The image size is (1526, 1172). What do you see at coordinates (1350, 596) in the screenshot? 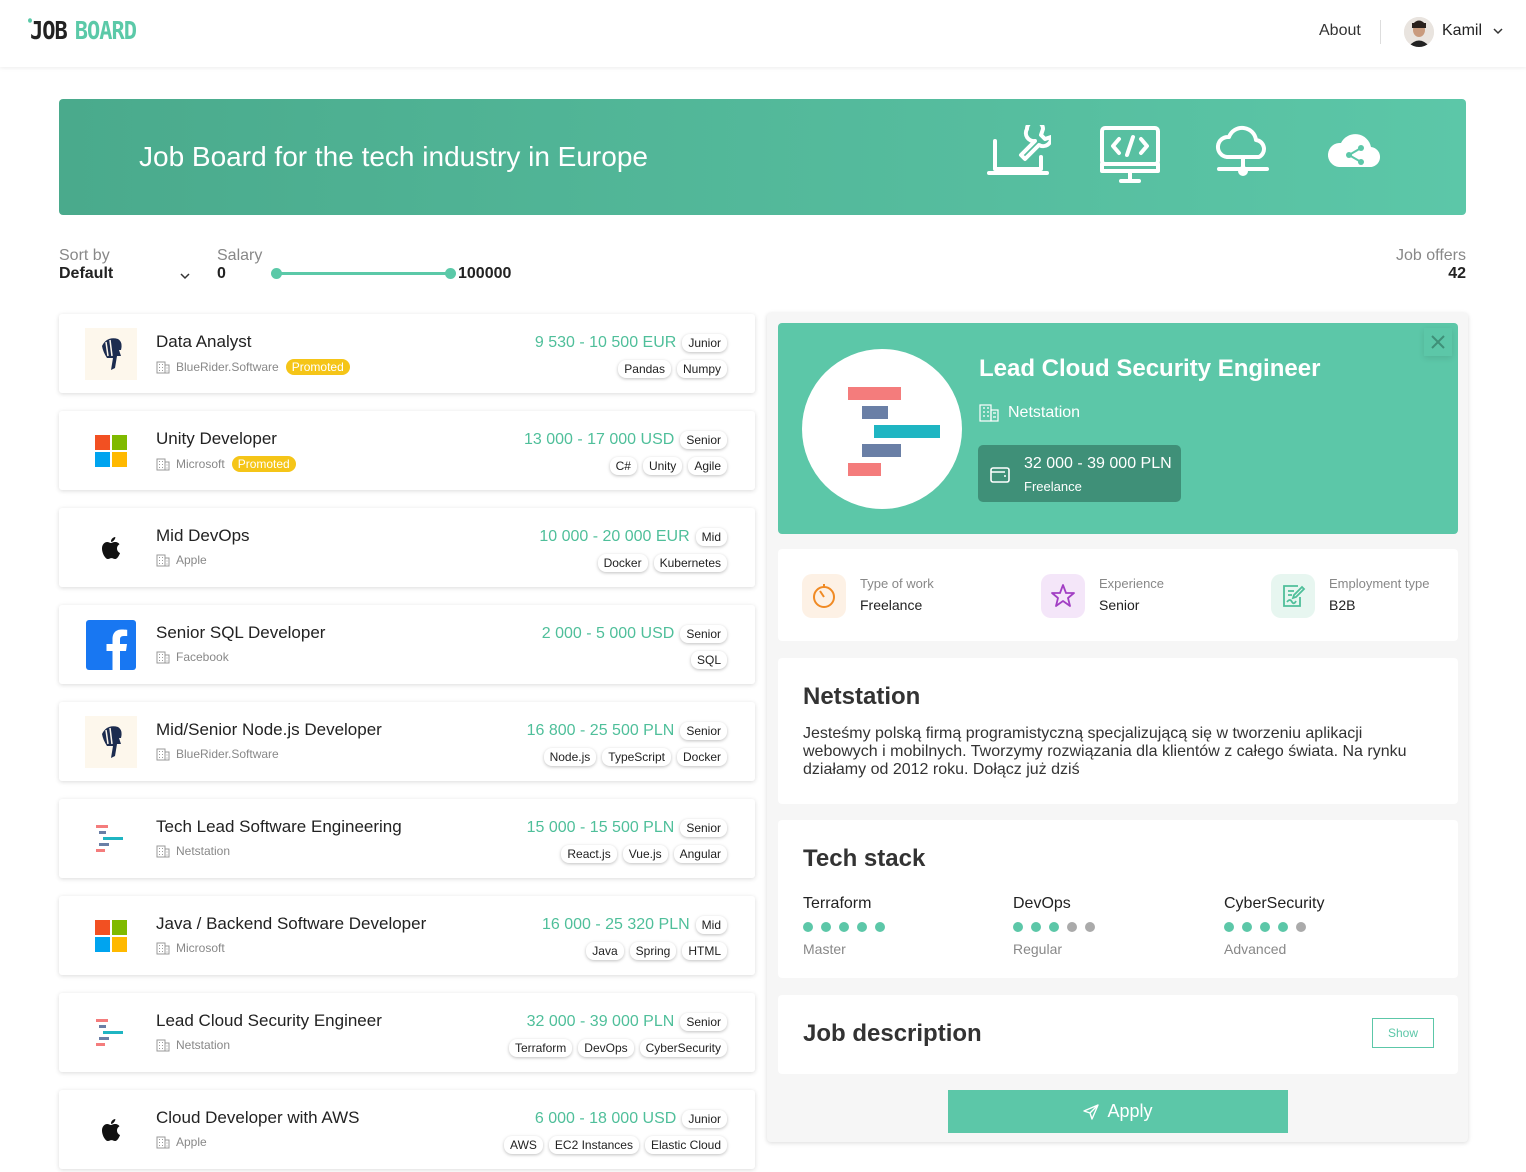
I see `employment-type-info: Employment type B2B` at bounding box center [1350, 596].